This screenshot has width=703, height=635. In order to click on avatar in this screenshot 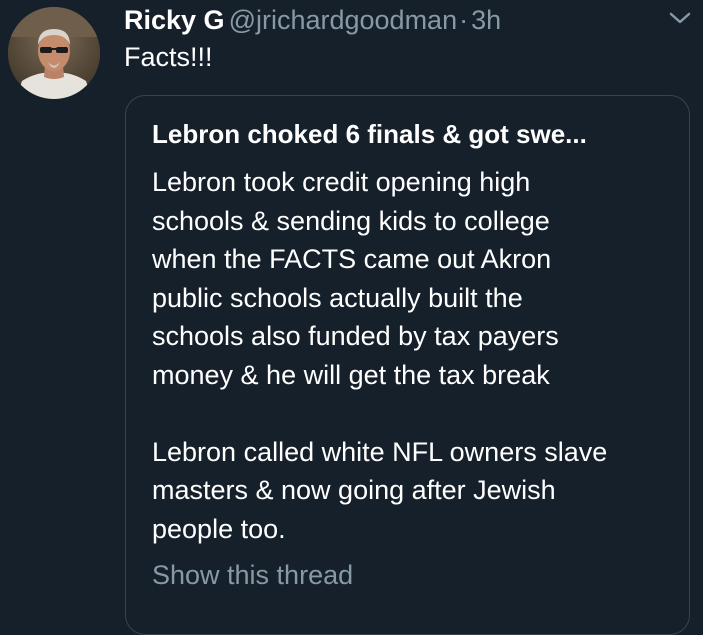, I will do `click(54, 53)`.